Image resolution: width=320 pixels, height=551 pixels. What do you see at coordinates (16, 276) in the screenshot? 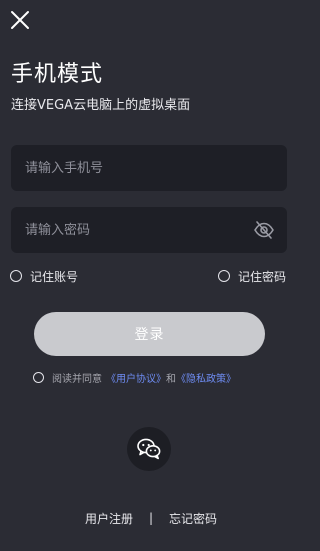
I see `remember-account-radio` at bounding box center [16, 276].